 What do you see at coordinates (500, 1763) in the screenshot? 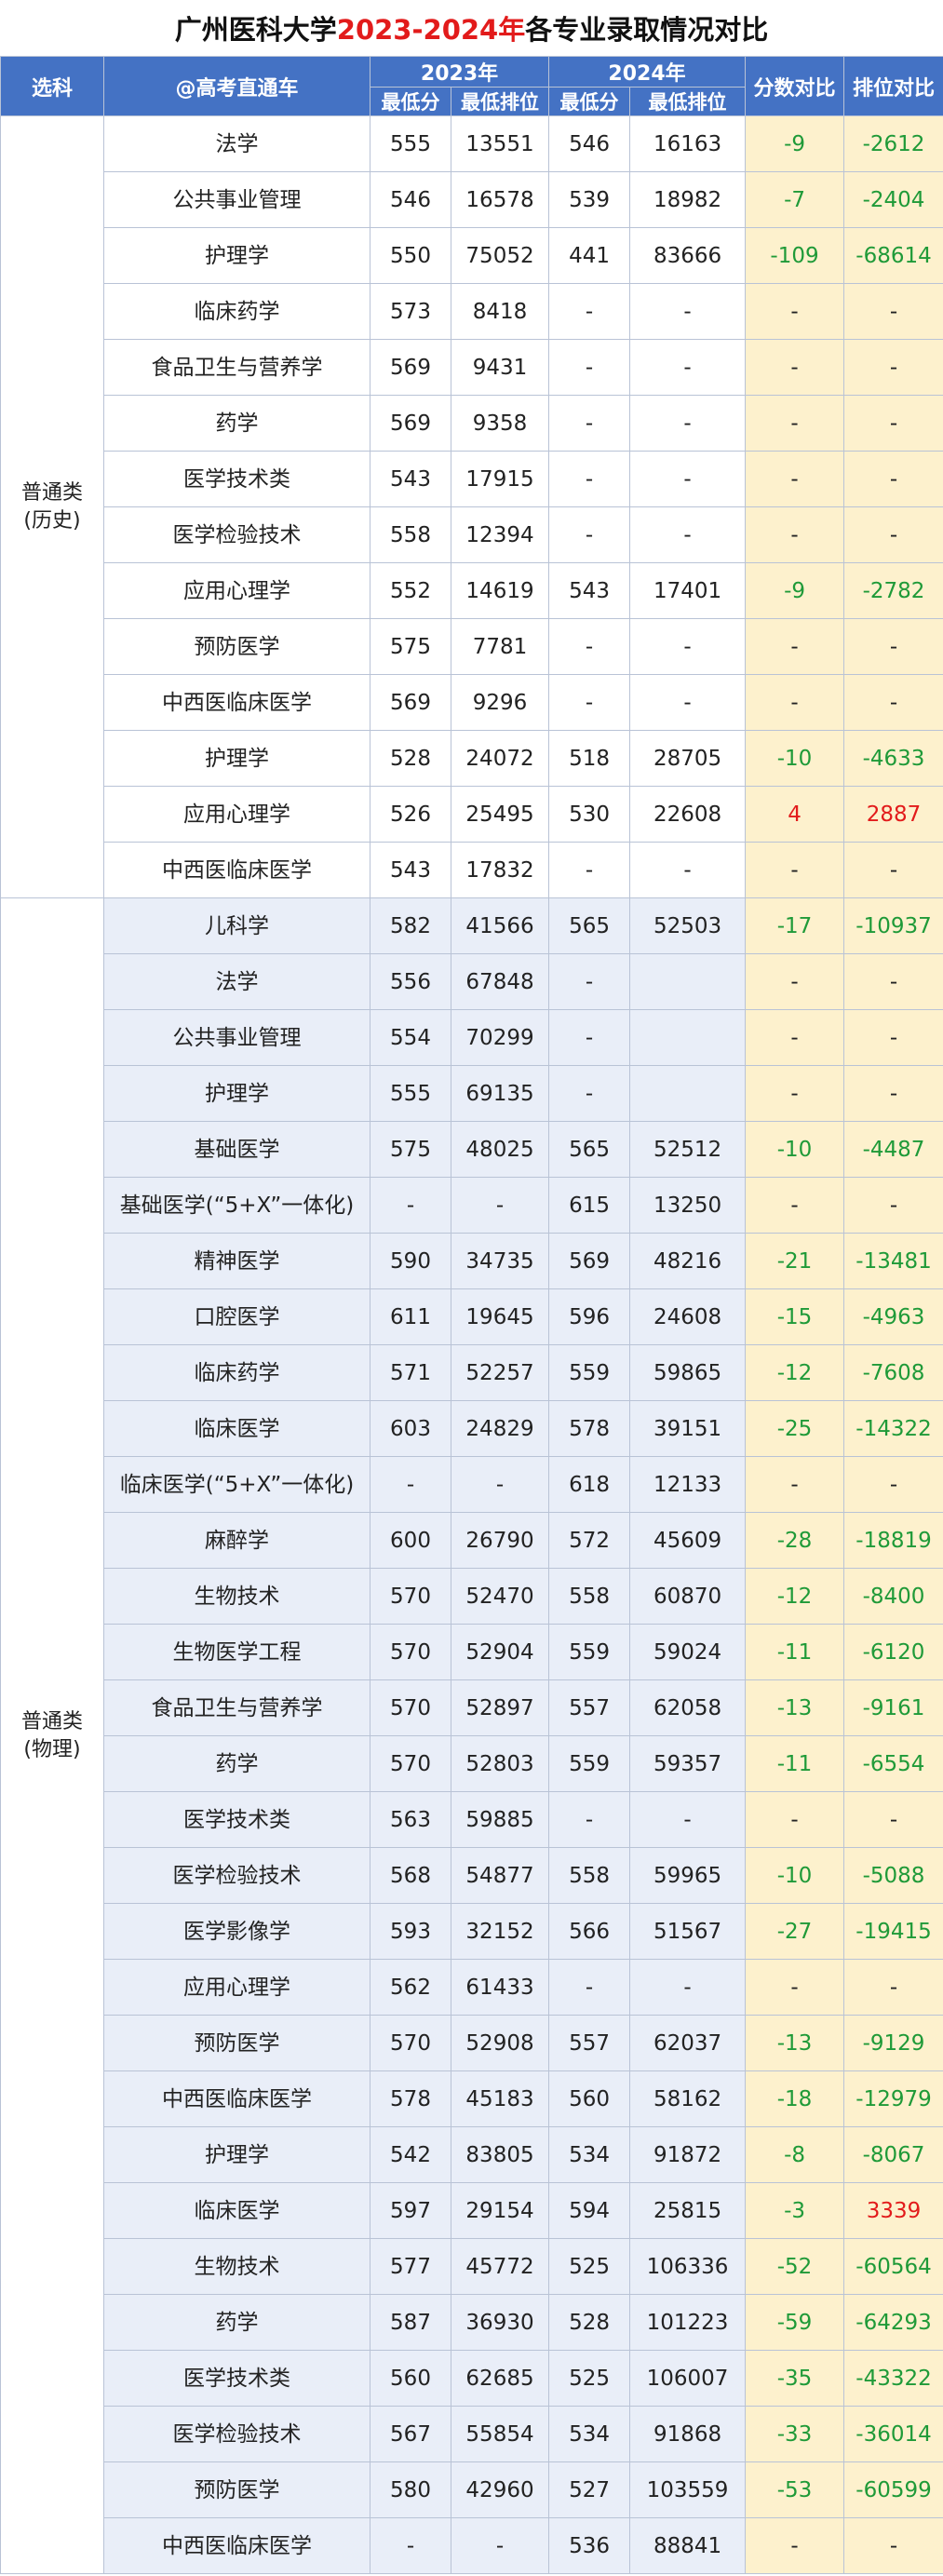
I see `min-rank-cell: 52803` at bounding box center [500, 1763].